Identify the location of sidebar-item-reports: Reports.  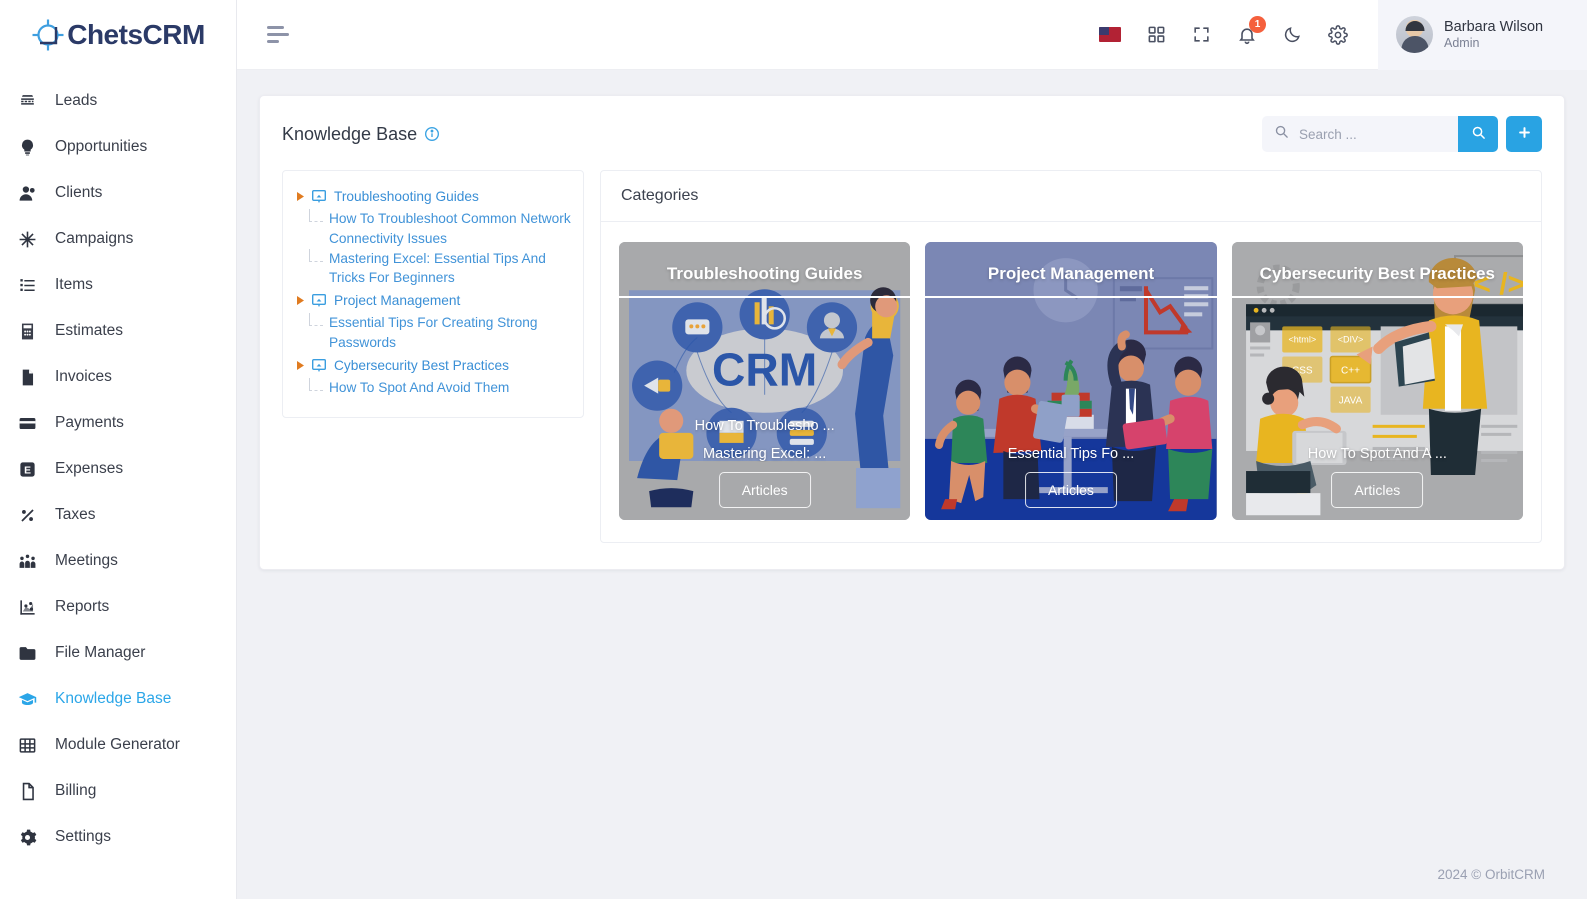
(118, 607).